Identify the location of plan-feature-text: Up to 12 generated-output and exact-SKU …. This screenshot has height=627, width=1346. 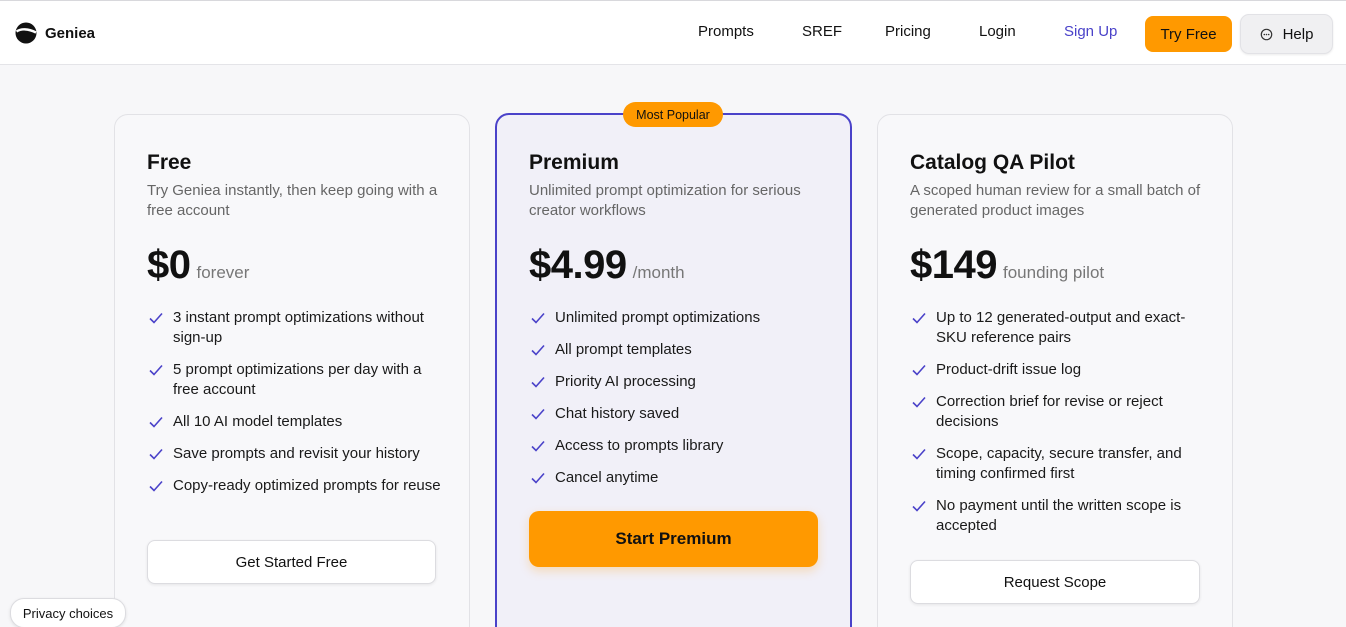
(1061, 327).